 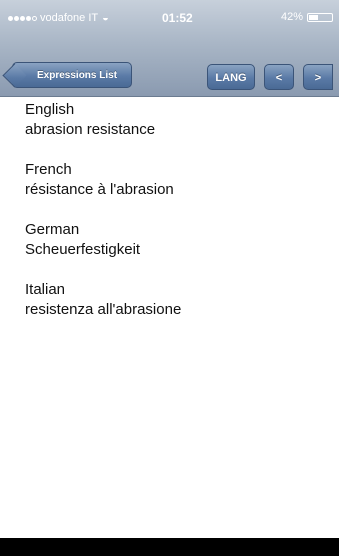 I want to click on wifi-icon: ◒, so click(x=105, y=18).